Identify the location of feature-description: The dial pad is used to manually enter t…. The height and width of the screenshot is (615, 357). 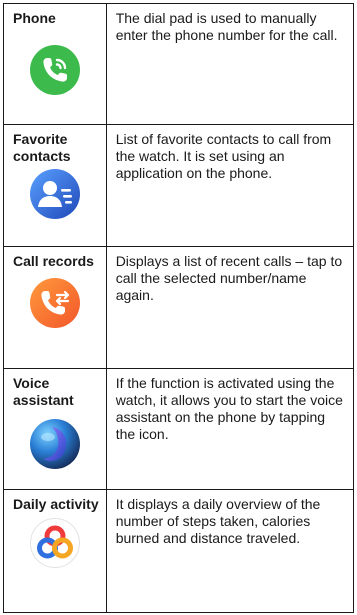
(226, 26).